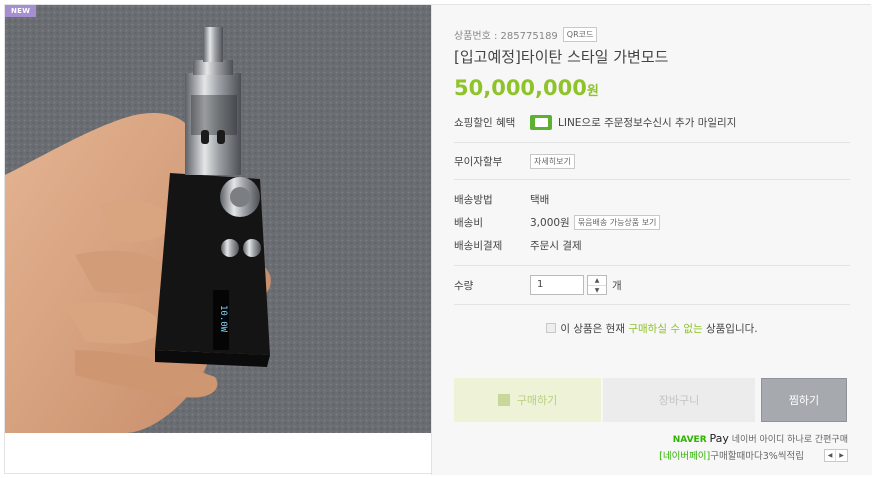 This screenshot has width=875, height=478. I want to click on installment-label: 무이자할부, so click(478, 162).